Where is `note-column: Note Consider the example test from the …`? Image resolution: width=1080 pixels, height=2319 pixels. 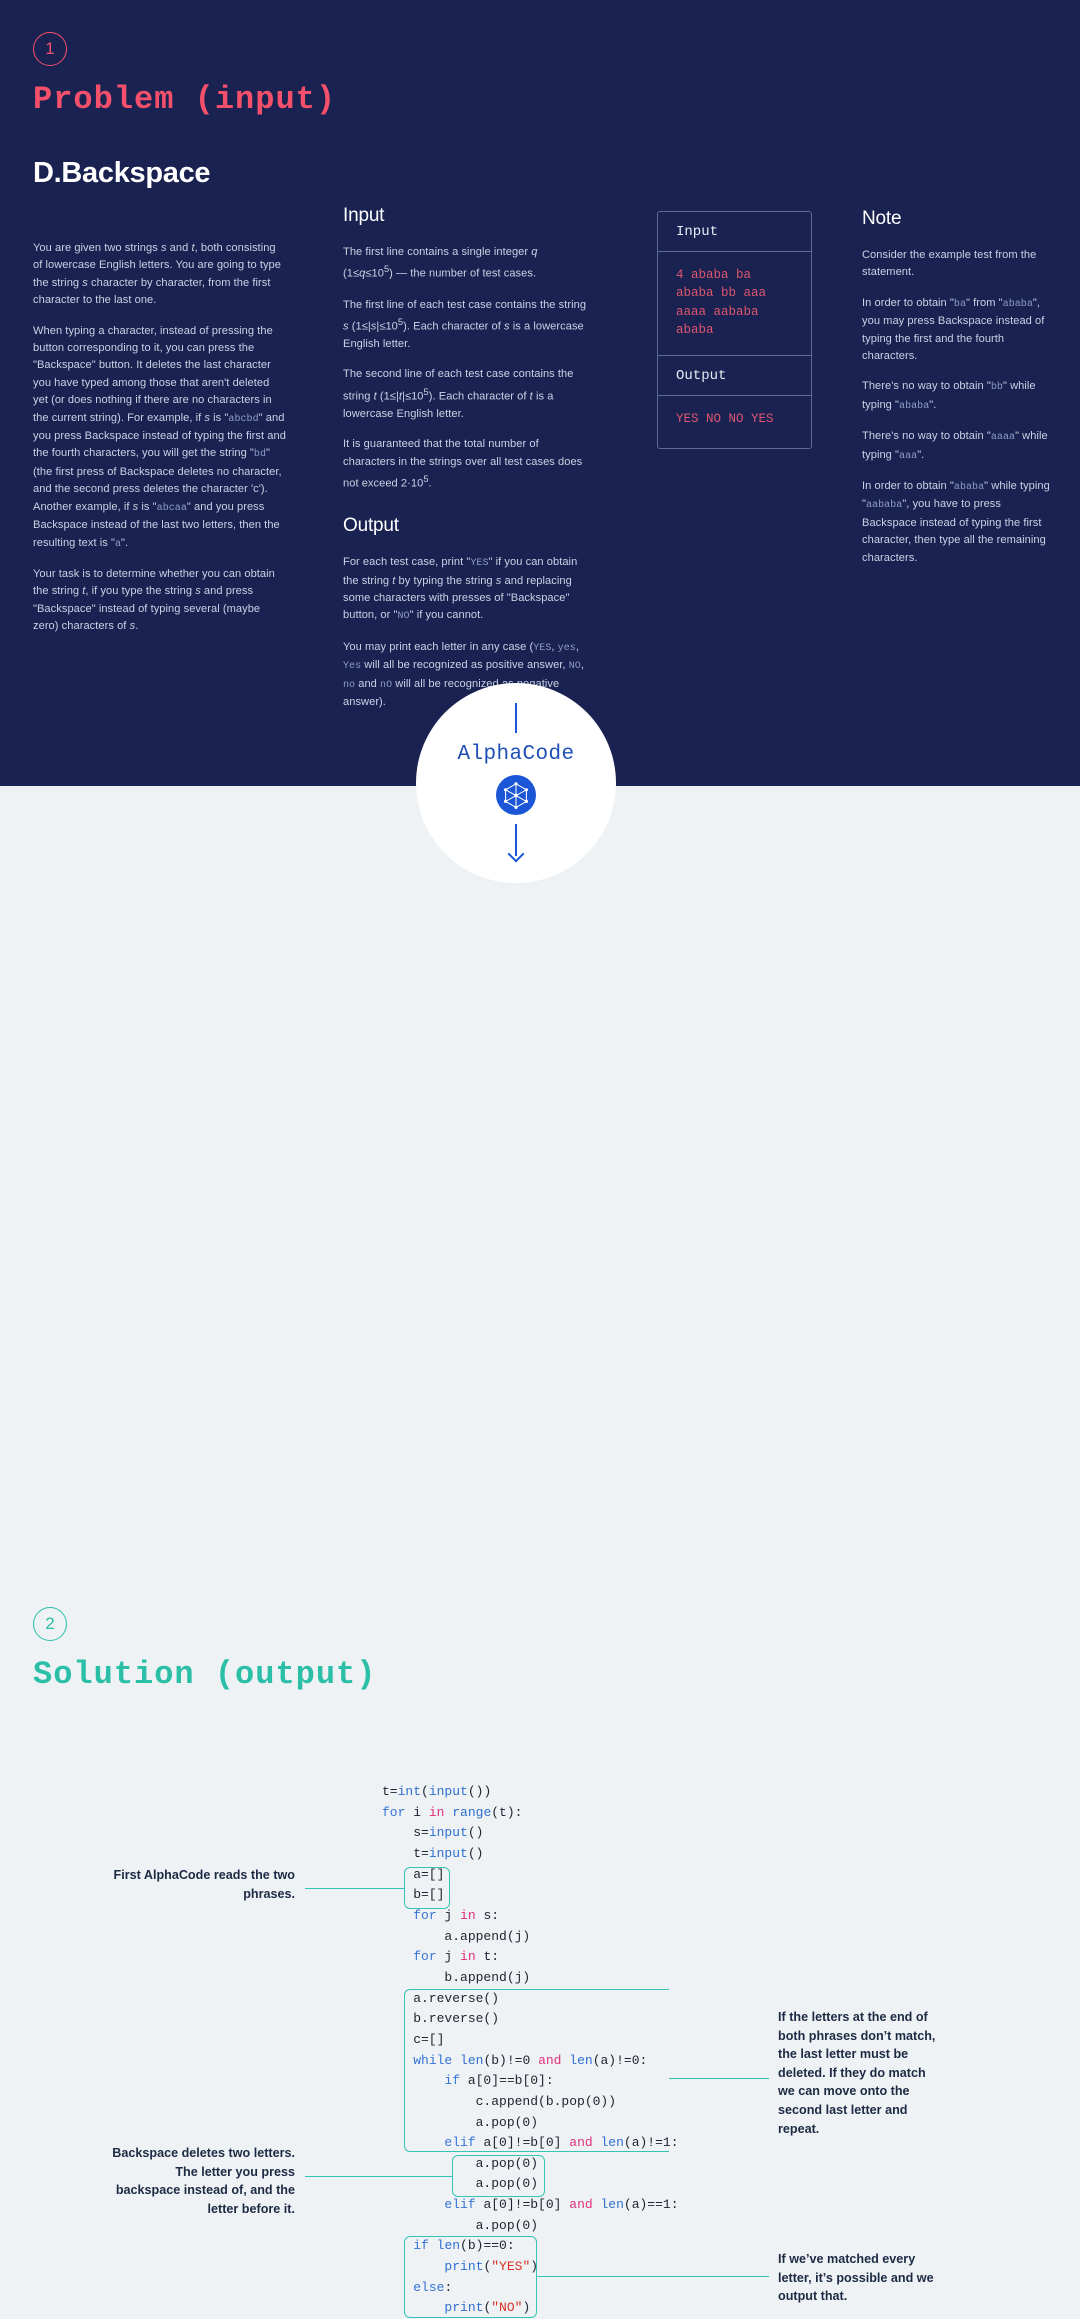 note-column: Note Consider the example test from the … is located at coordinates (957, 387).